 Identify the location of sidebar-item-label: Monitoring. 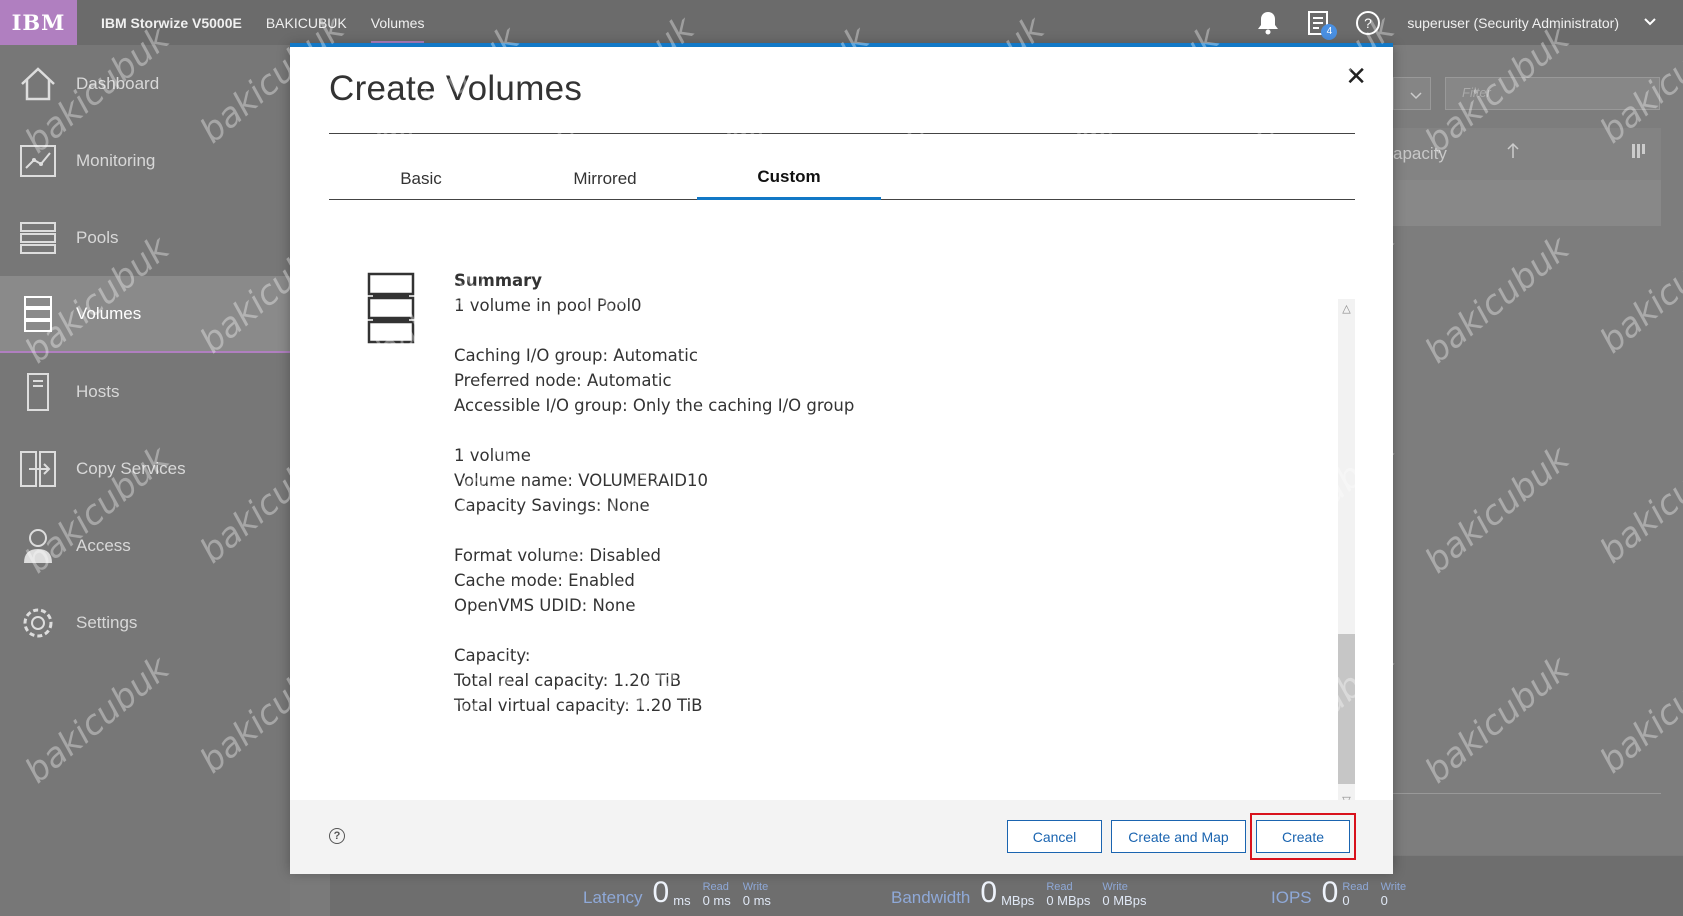
(116, 160).